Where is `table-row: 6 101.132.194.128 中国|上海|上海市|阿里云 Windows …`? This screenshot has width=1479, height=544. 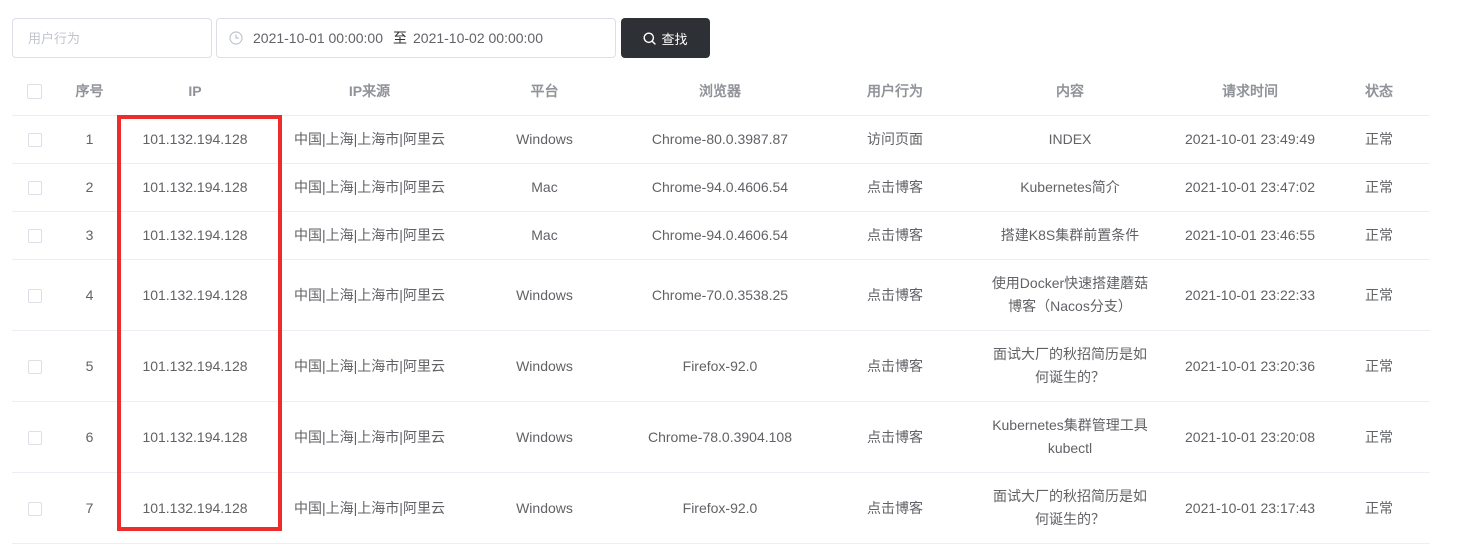 table-row: 6 101.132.194.128 中国|上海|上海市|阿里云 Windows … is located at coordinates (721, 437).